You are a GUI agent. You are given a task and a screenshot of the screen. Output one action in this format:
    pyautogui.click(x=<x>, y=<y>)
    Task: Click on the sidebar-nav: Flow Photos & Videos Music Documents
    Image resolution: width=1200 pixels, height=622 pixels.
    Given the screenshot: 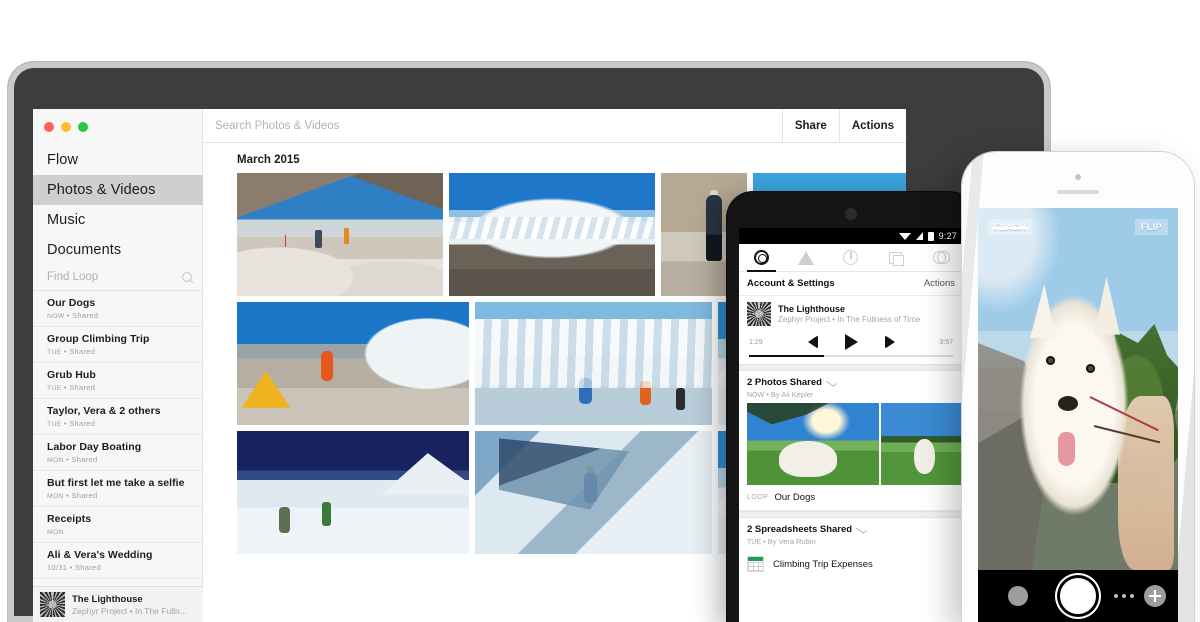 What is the action you would take?
    pyautogui.click(x=118, y=205)
    